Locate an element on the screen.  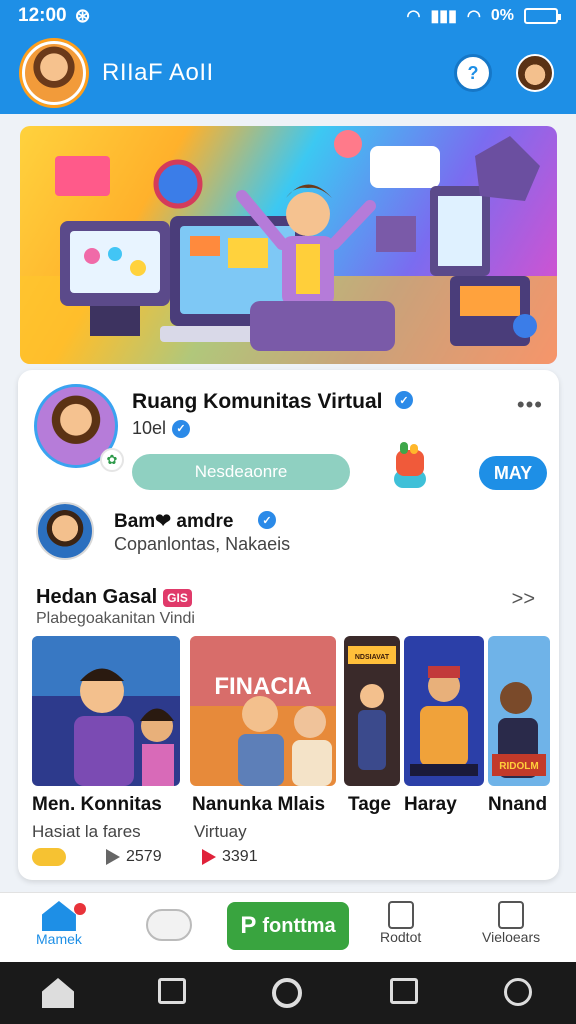
system-recent-icon is located at coordinates (172, 991).